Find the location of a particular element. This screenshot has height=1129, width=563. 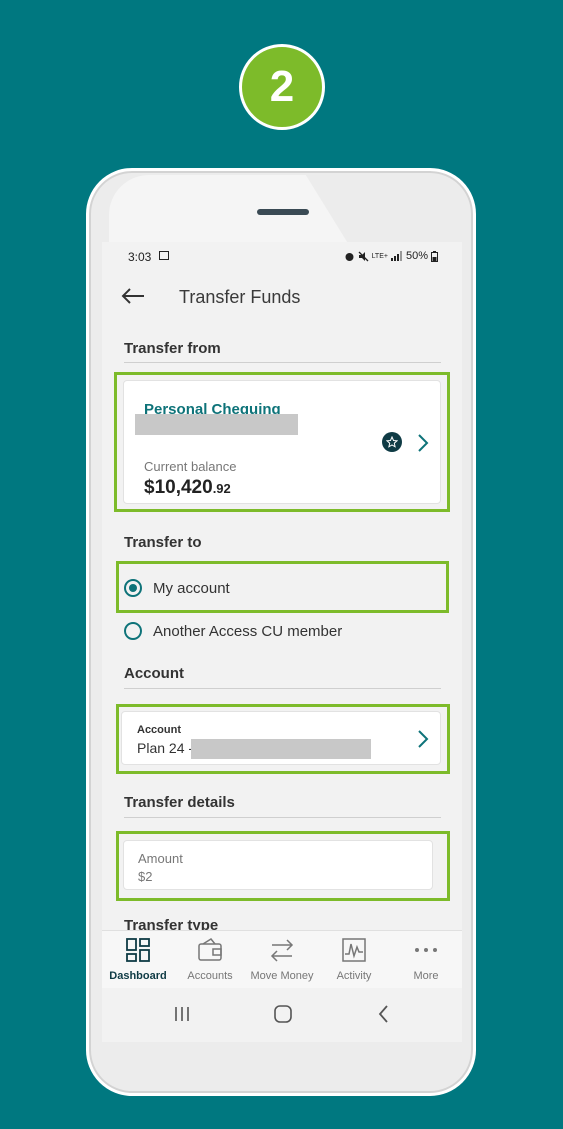

battery-icon is located at coordinates (434, 256).